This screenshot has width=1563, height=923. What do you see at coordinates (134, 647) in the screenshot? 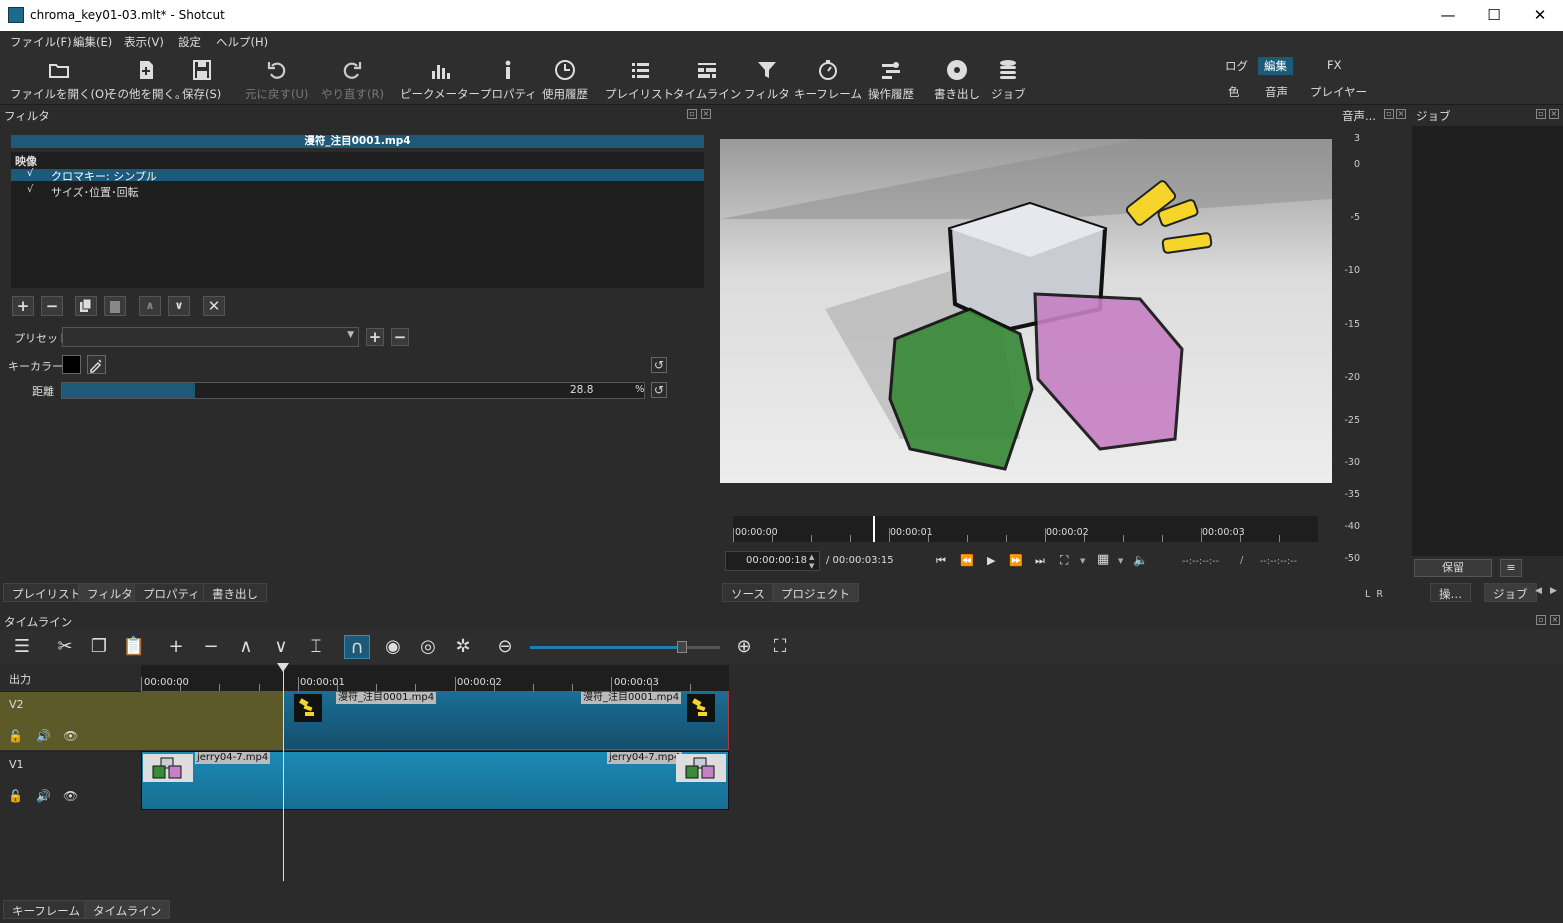
I see `paste-icon: 📋` at bounding box center [134, 647].